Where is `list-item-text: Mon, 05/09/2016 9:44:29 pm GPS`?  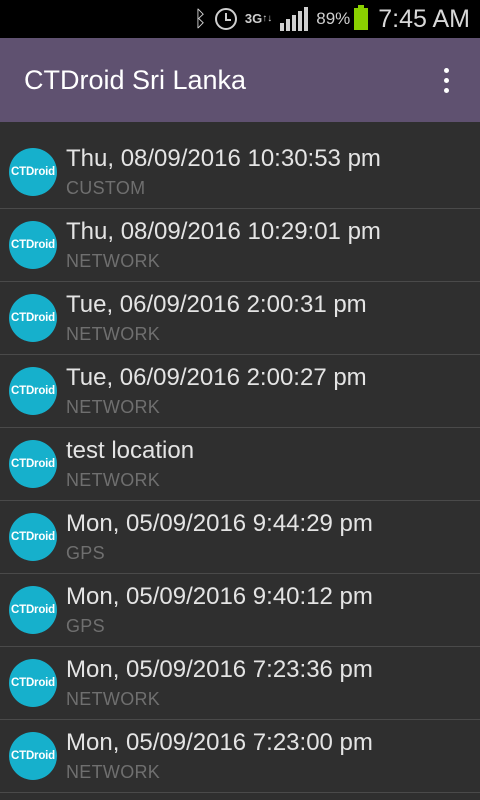
list-item-text: Mon, 05/09/2016 9:44:29 pm GPS is located at coordinates (219, 537).